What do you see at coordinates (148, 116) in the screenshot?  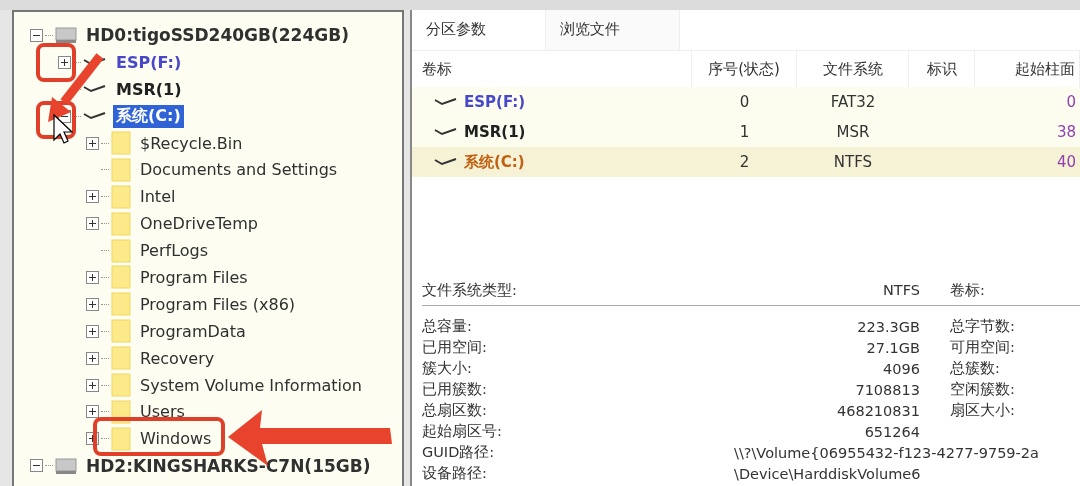 I see `tree-item: 系统(C:)` at bounding box center [148, 116].